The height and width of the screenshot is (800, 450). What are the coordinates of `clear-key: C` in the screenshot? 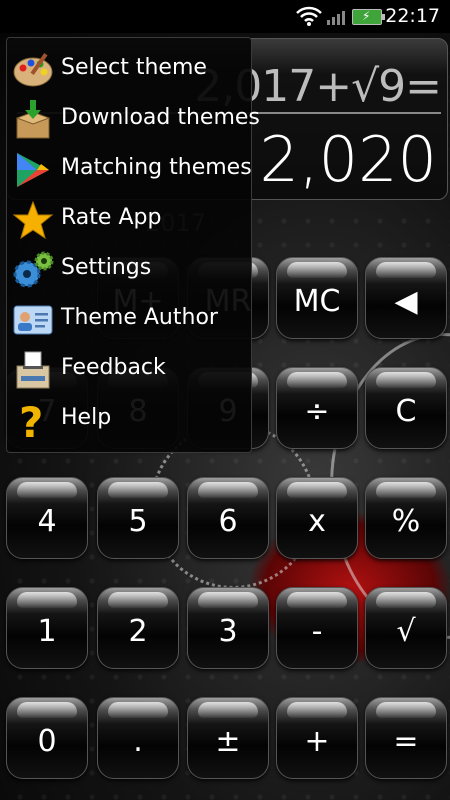 It's located at (406, 408).